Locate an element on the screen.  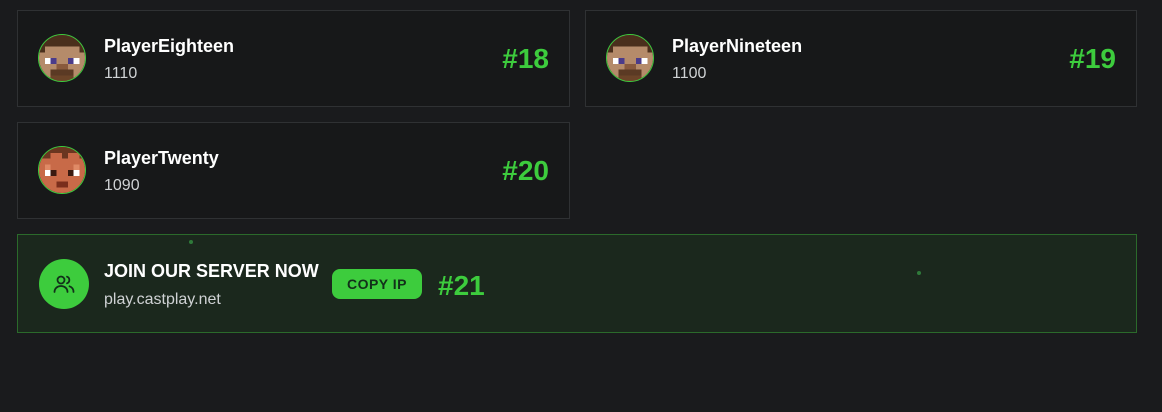
orange-skin-icon is located at coordinates (62, 170).